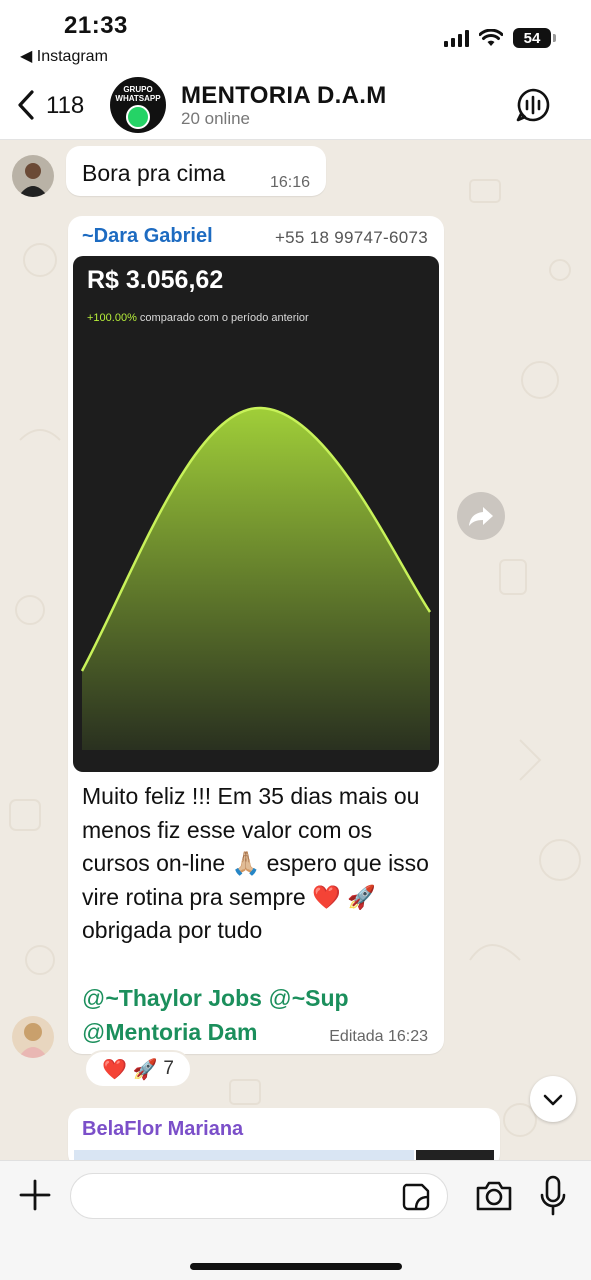  Describe the element at coordinates (183, 998) in the screenshot. I see `mention-link: ~Thaylor Jobs` at that location.